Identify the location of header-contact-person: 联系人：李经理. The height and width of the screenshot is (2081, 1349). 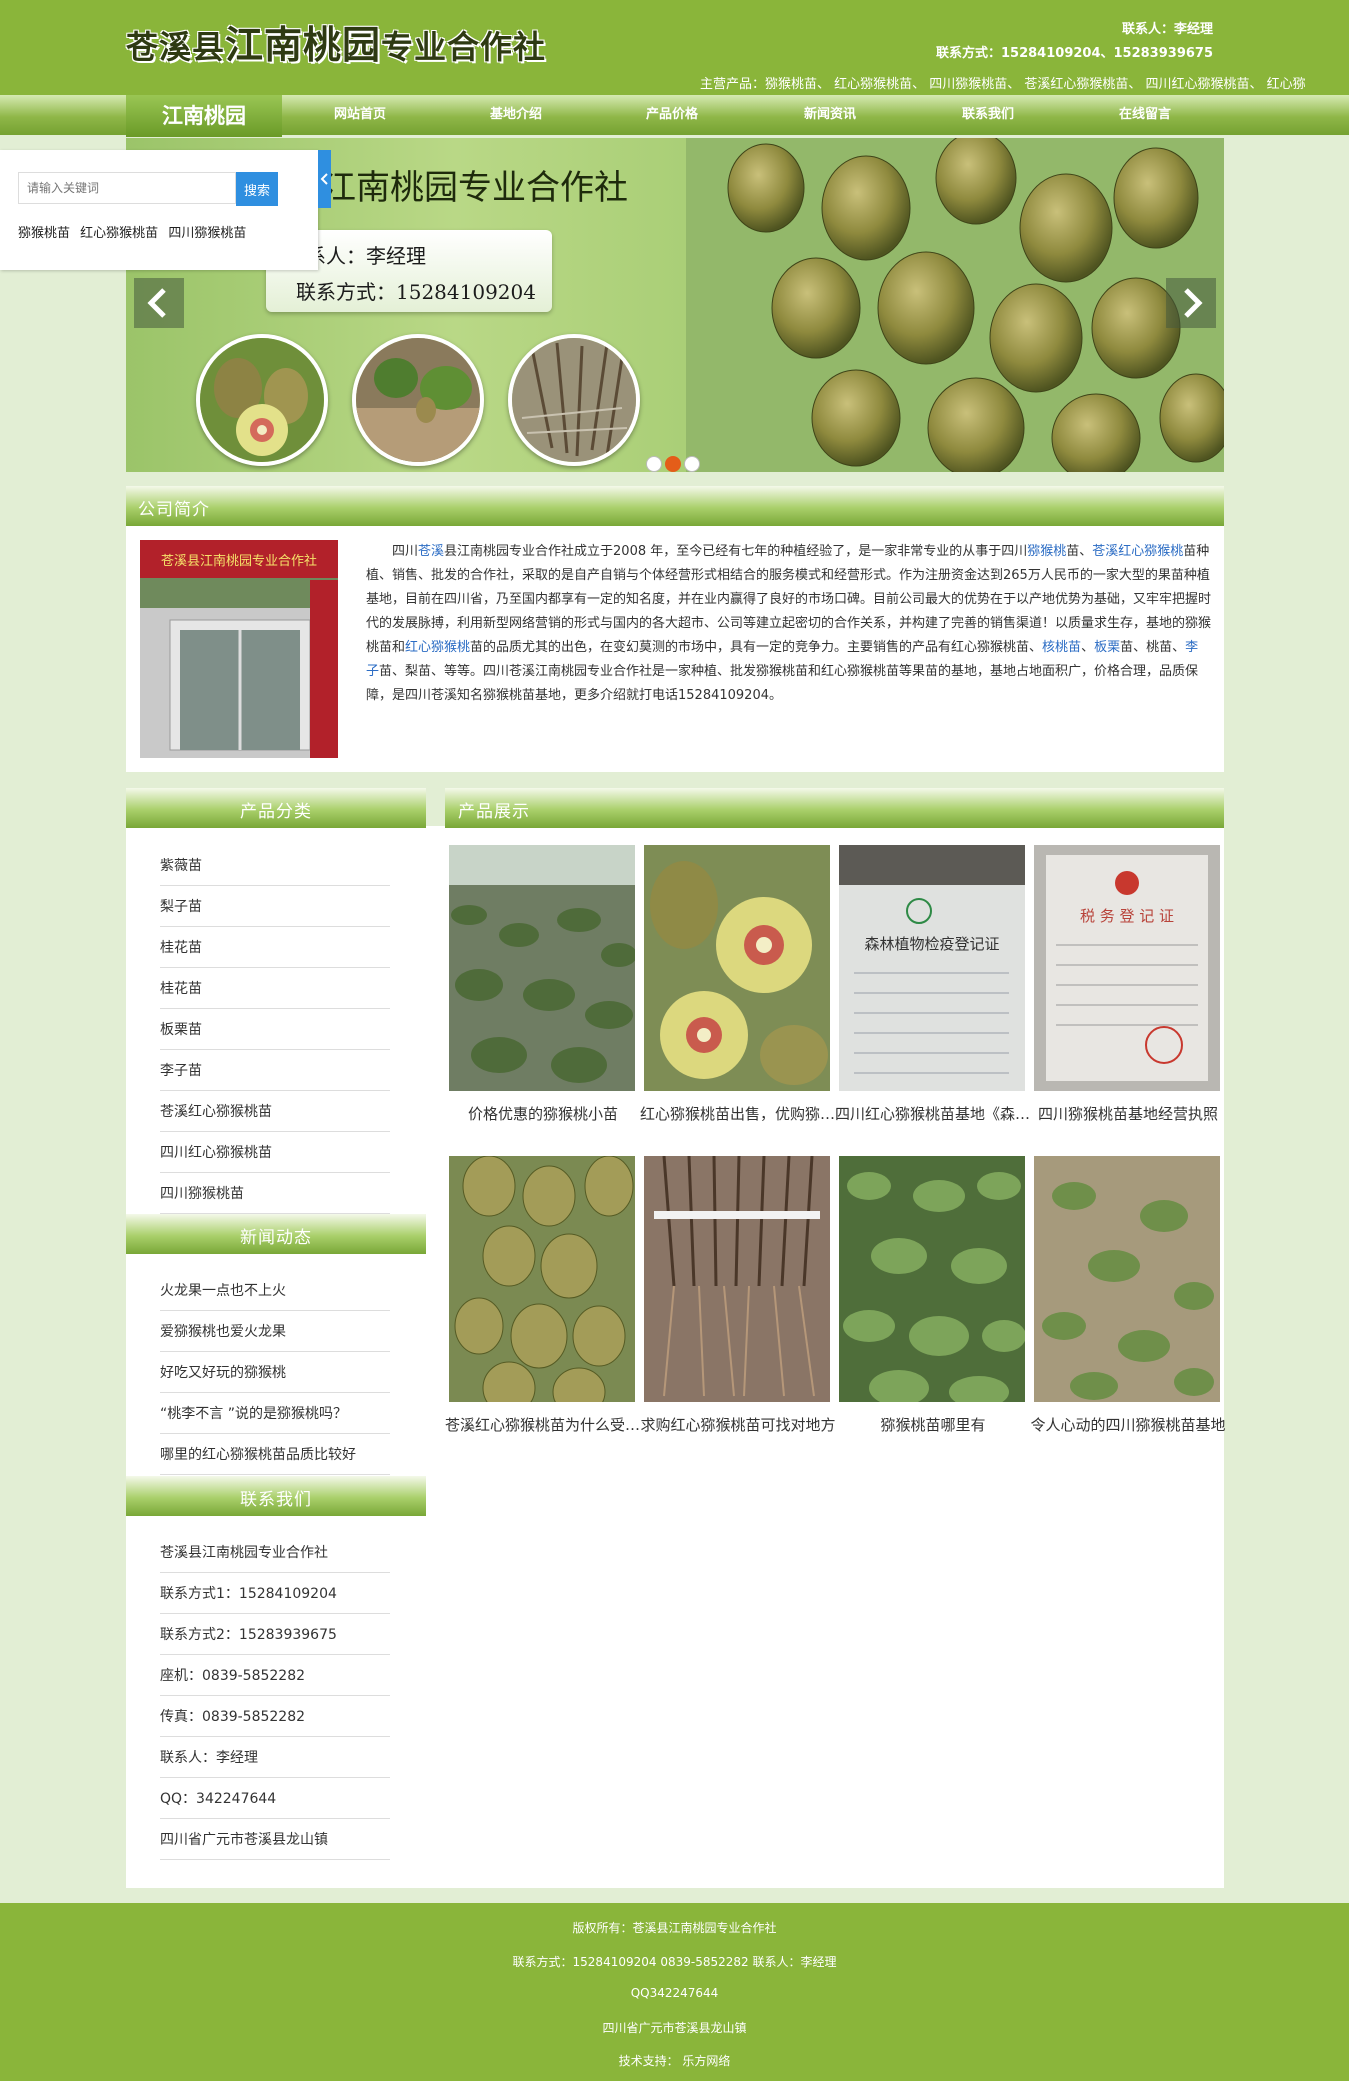
(1168, 29).